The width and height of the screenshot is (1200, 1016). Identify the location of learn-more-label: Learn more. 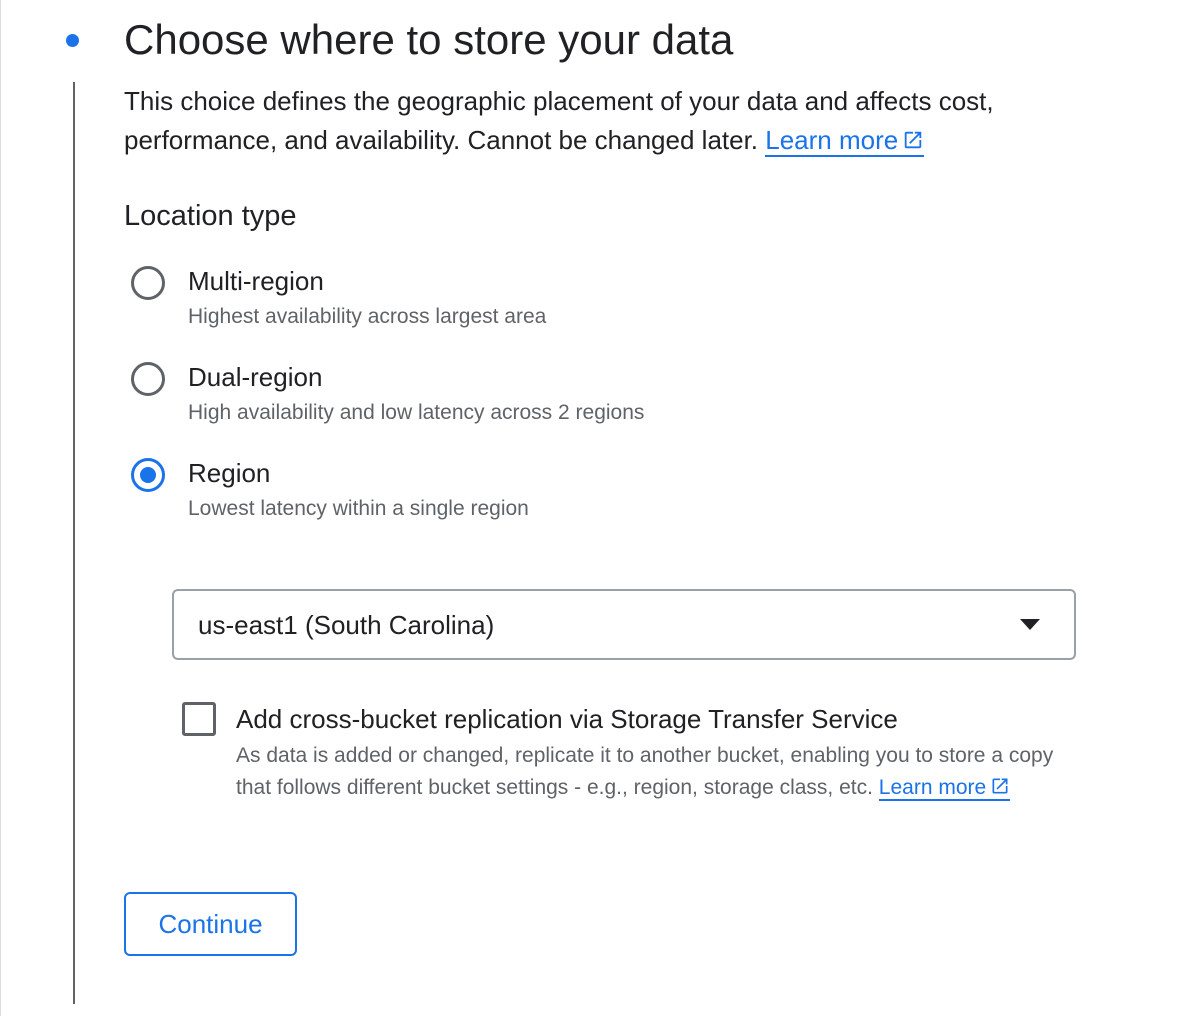
(832, 140).